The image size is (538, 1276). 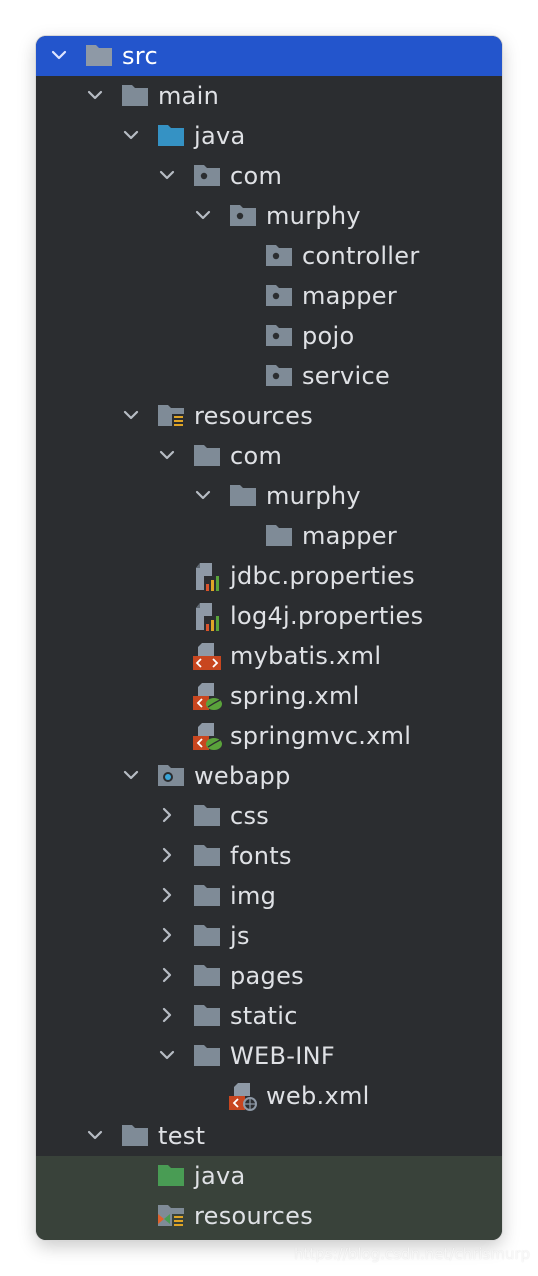 I want to click on tree-row-controller: controller, so click(x=269, y=256).